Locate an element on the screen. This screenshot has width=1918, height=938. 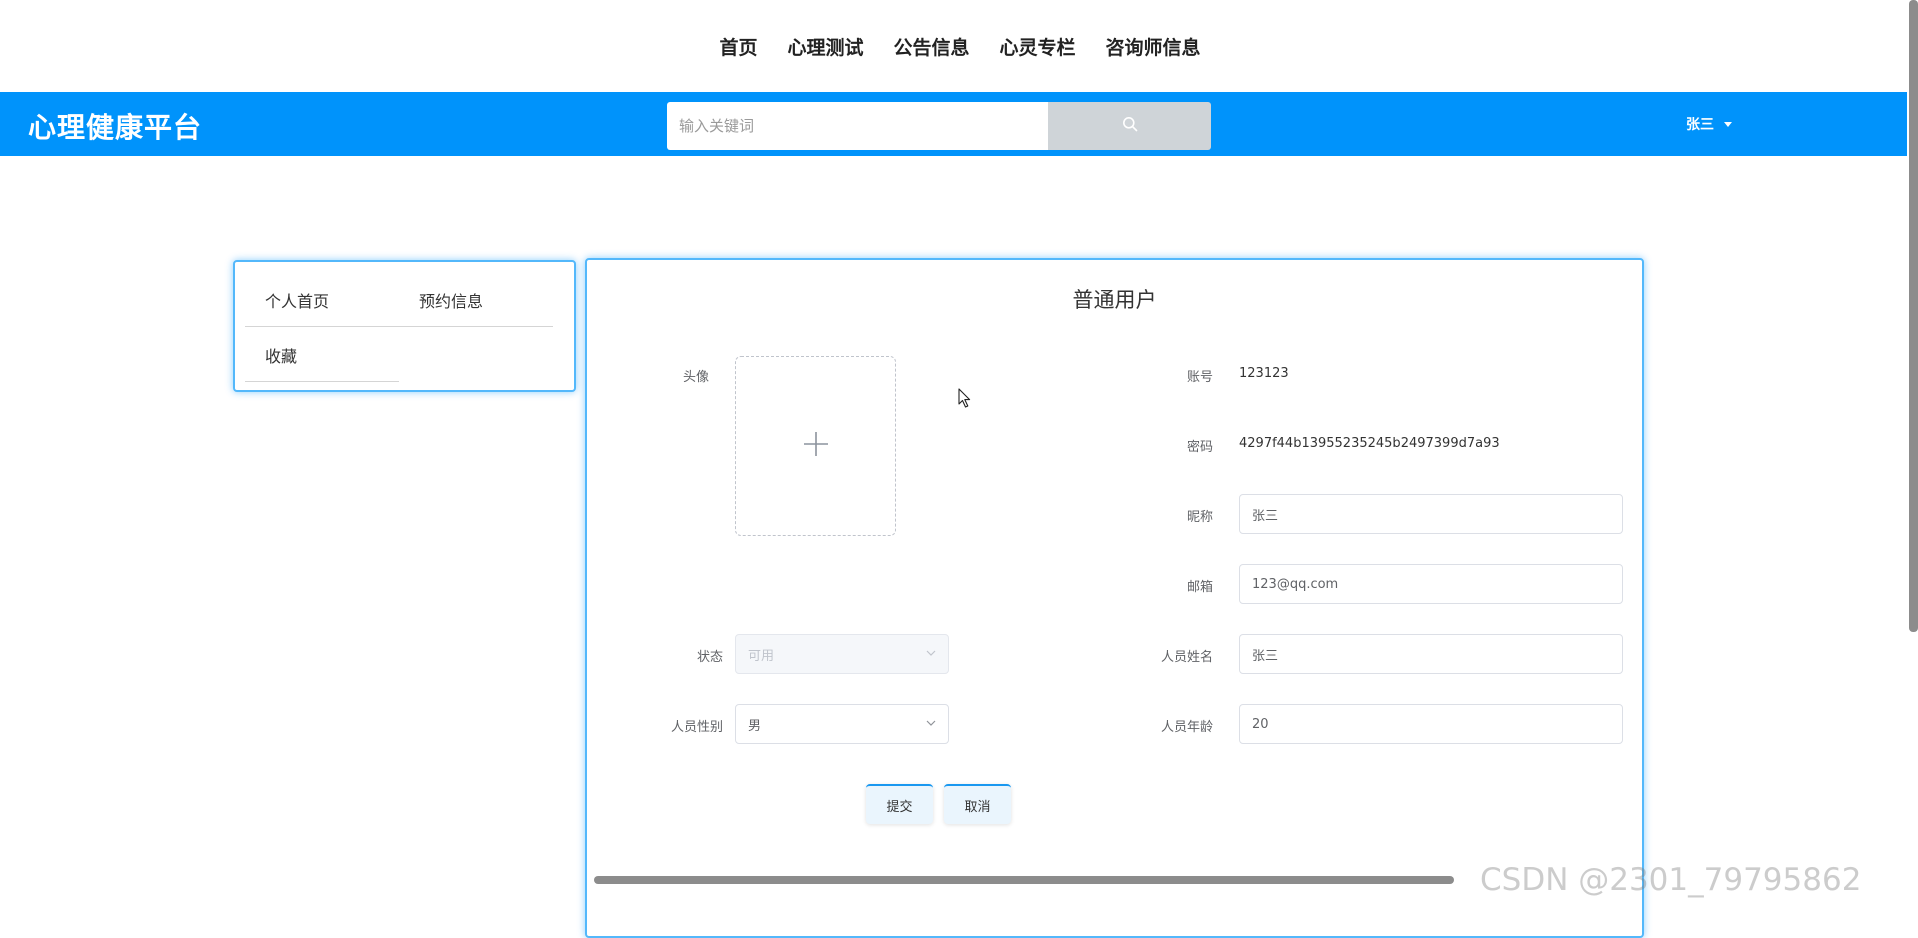
status-select: 可用 is located at coordinates (842, 654).